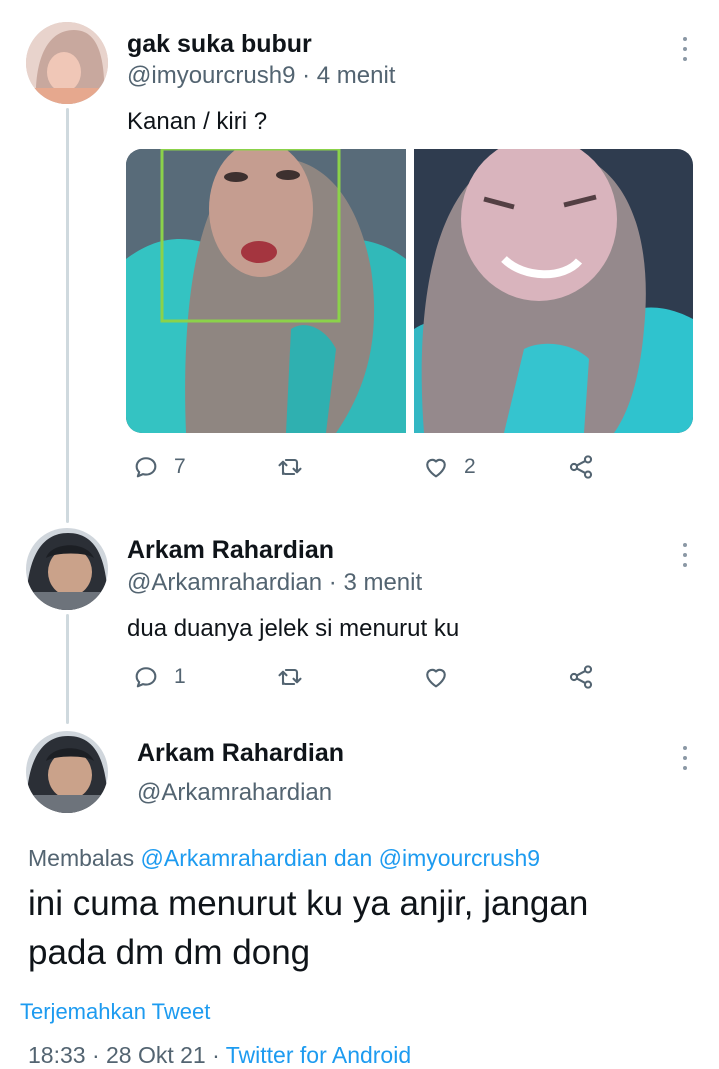 This screenshot has width=719, height=1069. What do you see at coordinates (159, 467) in the screenshot?
I see `reply-button: 7` at bounding box center [159, 467].